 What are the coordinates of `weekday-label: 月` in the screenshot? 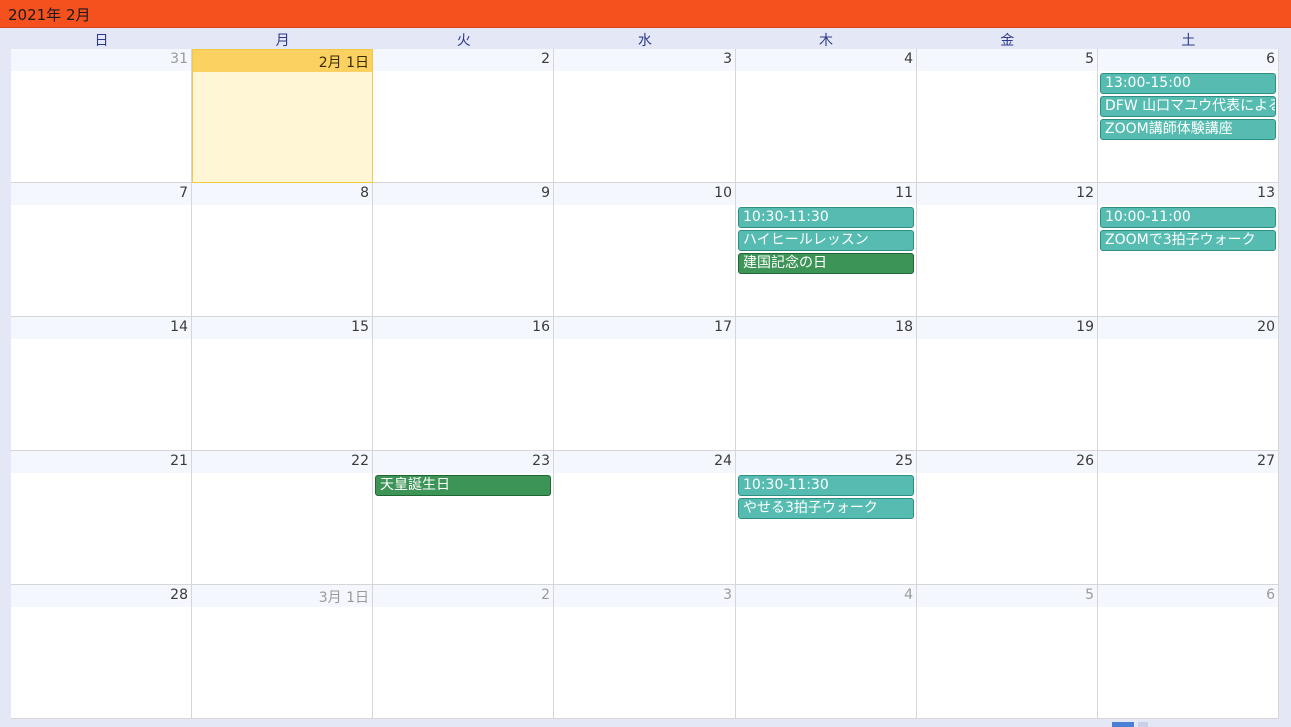 It's located at (282, 41).